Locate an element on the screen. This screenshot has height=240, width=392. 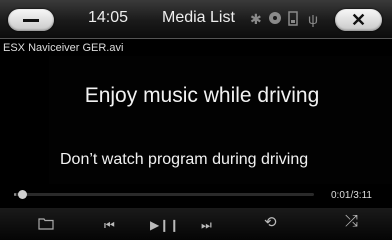
status-icons: ✱ ψ is located at coordinates (290, 20).